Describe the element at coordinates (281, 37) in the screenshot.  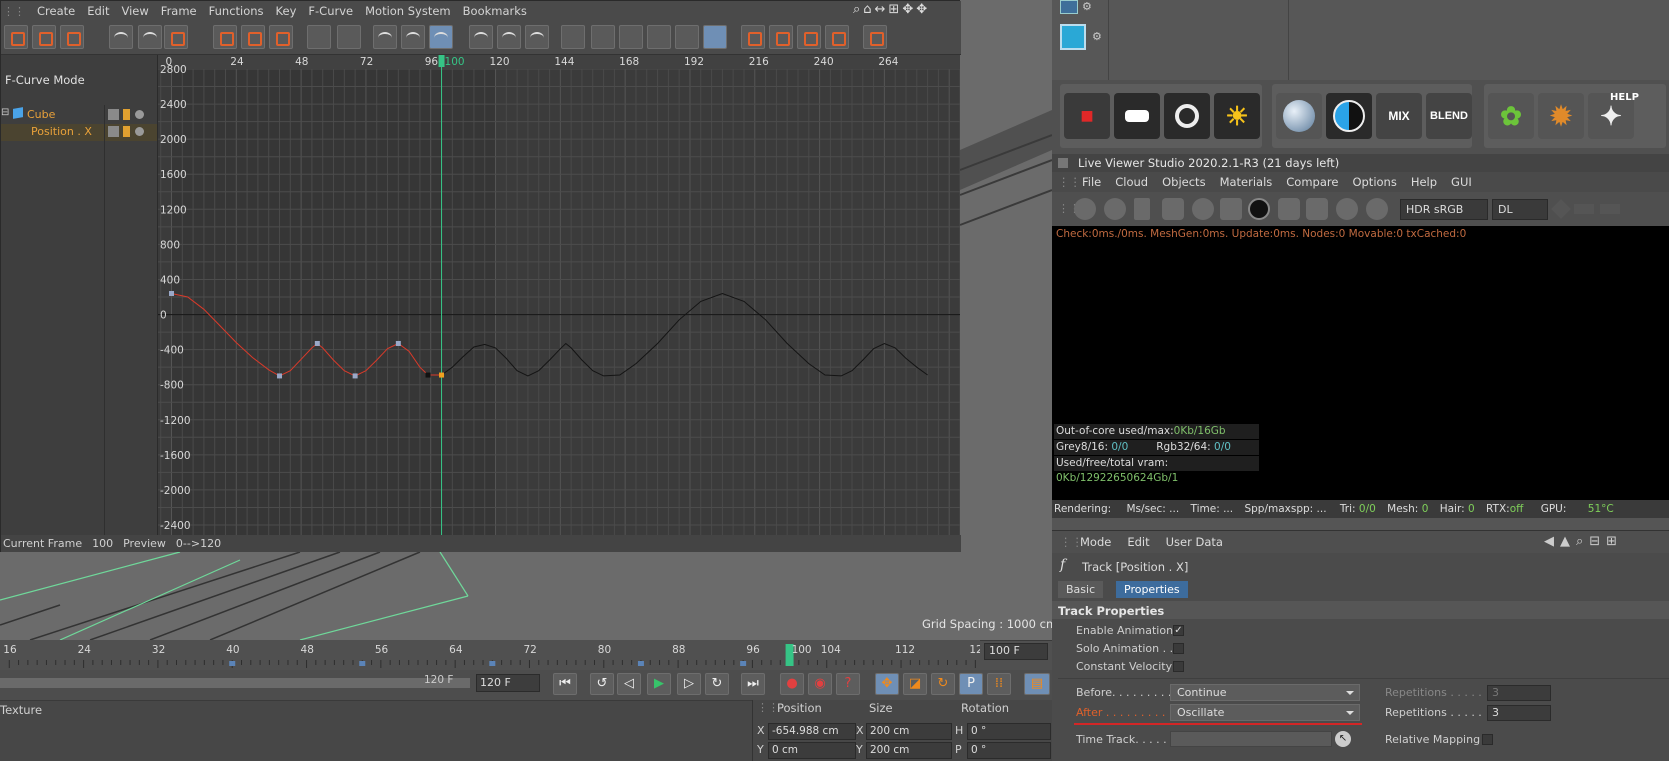
I see `key-tool-button` at that location.